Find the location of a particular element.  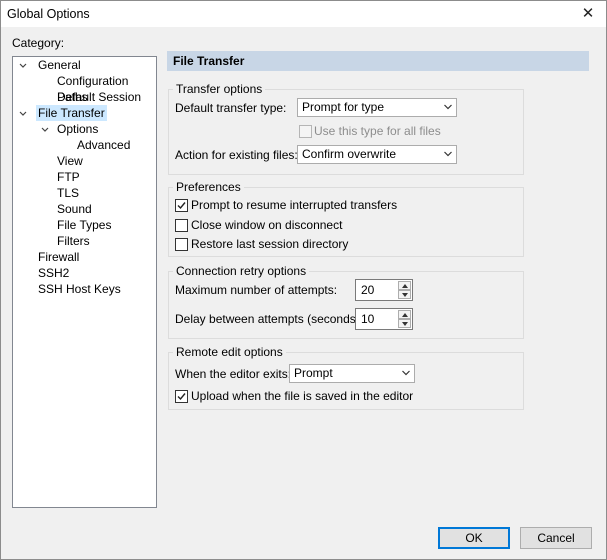

category-label: Category: is located at coordinates (38, 43).